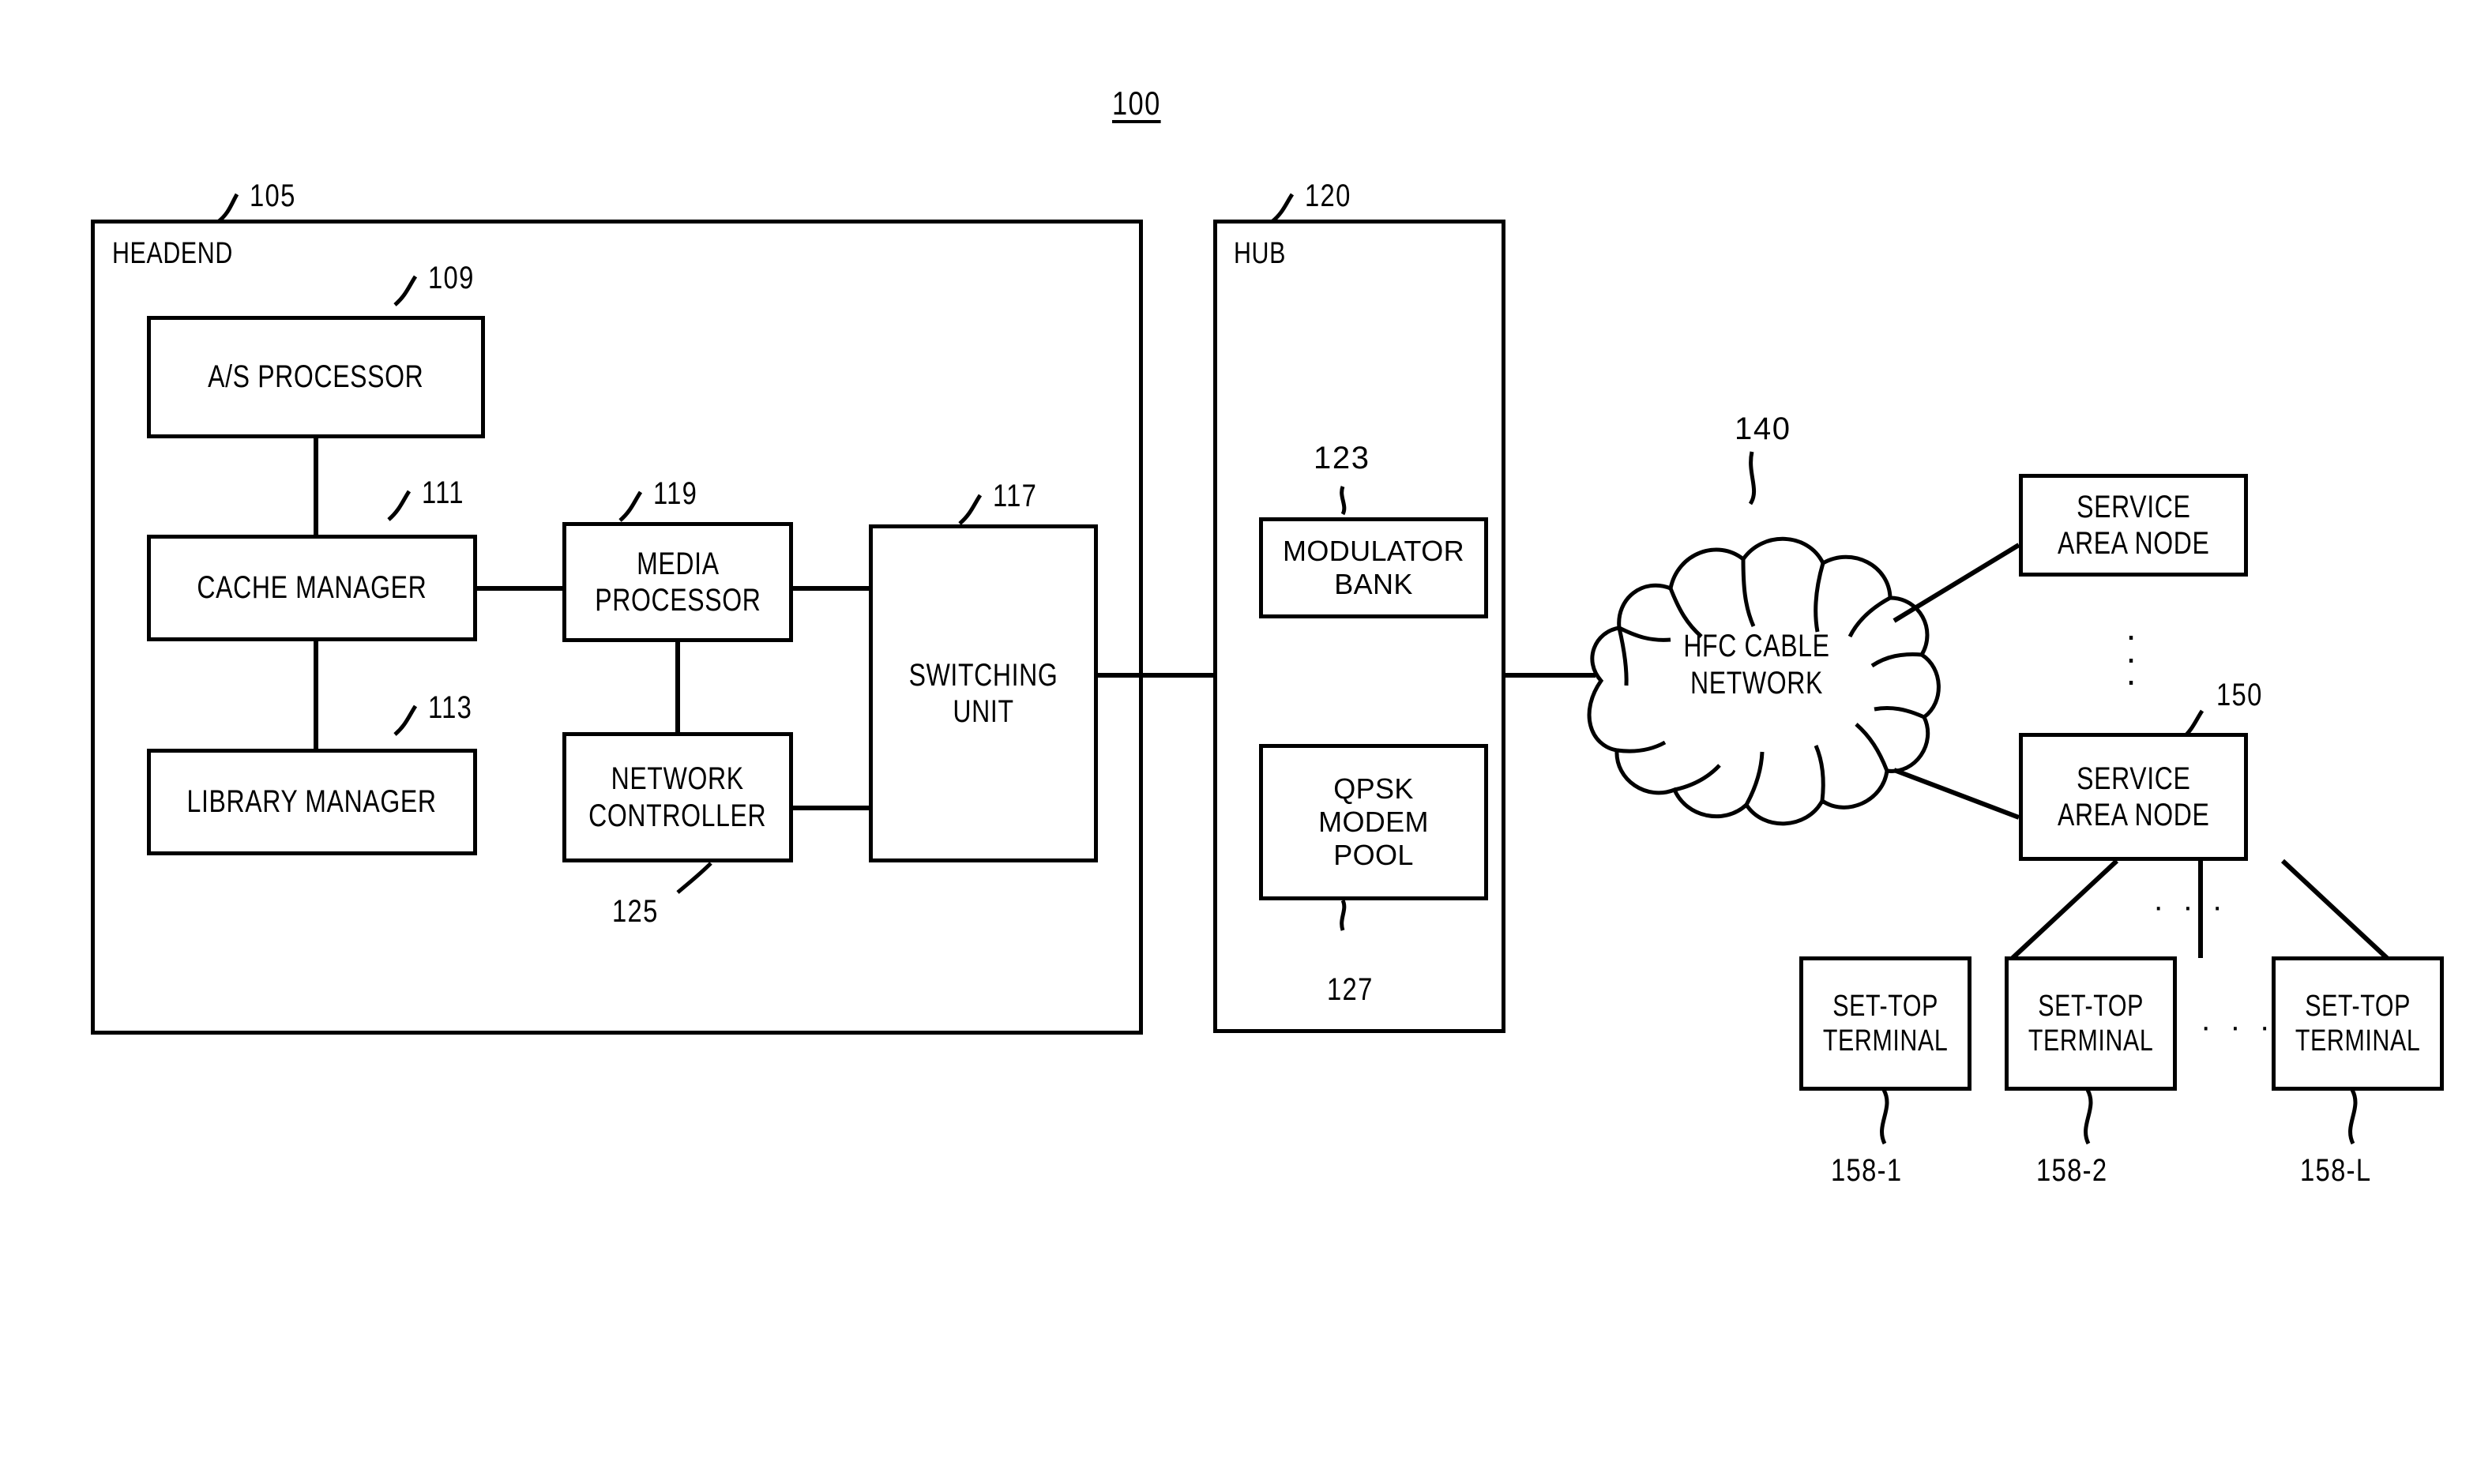  What do you see at coordinates (172, 253) in the screenshot?
I see `headend-title: HEADEND` at bounding box center [172, 253].